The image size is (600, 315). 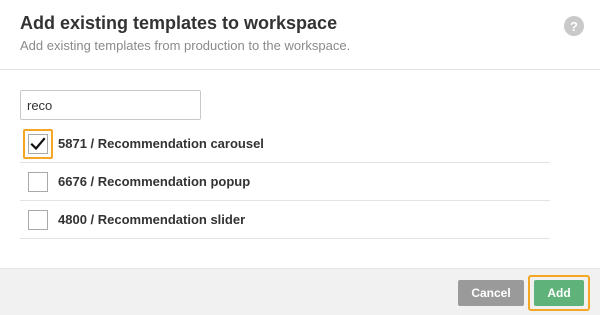 What do you see at coordinates (285, 144) in the screenshot?
I see `list-item: 5871 / Recommendation carousel` at bounding box center [285, 144].